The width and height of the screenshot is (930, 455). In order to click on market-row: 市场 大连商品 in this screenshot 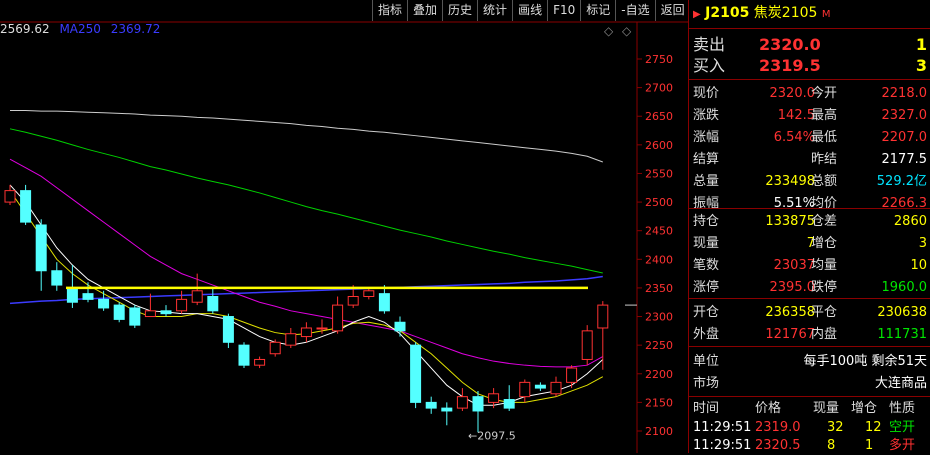, I will do `click(810, 383)`.